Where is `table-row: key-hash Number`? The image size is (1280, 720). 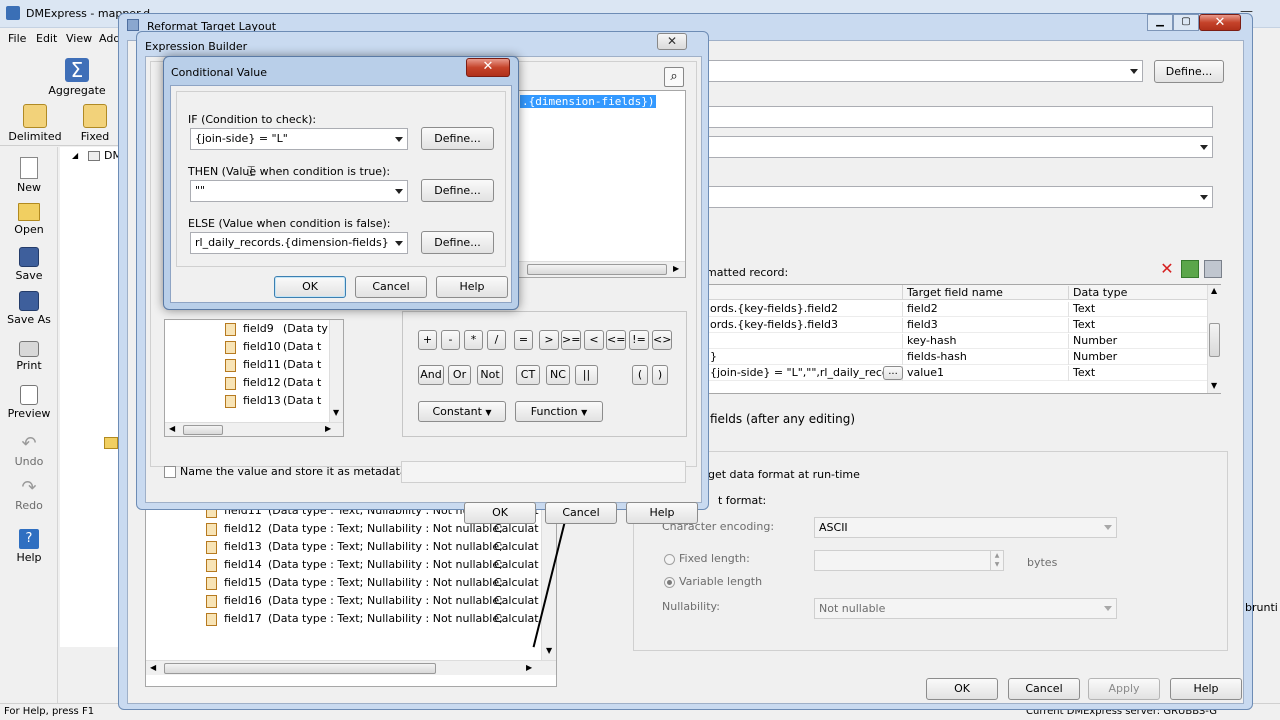 table-row: key-hash Number is located at coordinates (957, 341).